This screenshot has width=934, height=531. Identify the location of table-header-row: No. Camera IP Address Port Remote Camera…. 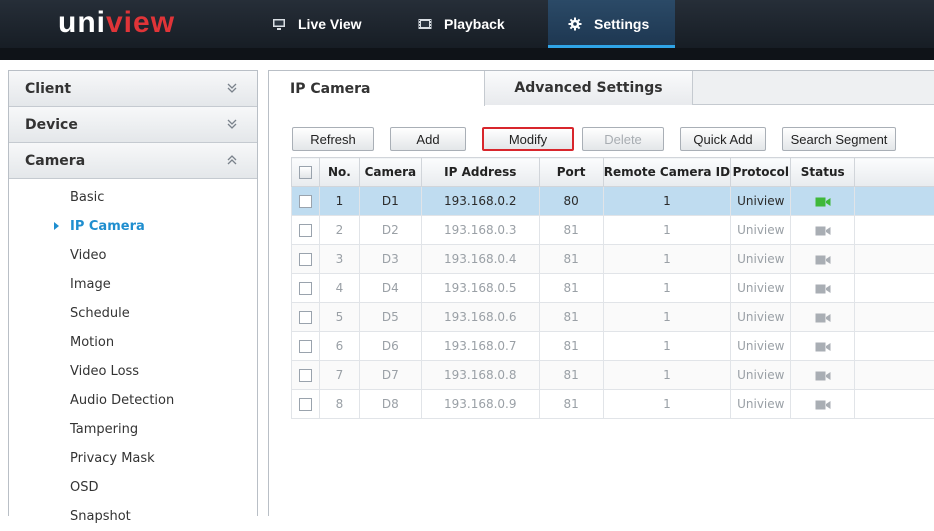
(613, 172).